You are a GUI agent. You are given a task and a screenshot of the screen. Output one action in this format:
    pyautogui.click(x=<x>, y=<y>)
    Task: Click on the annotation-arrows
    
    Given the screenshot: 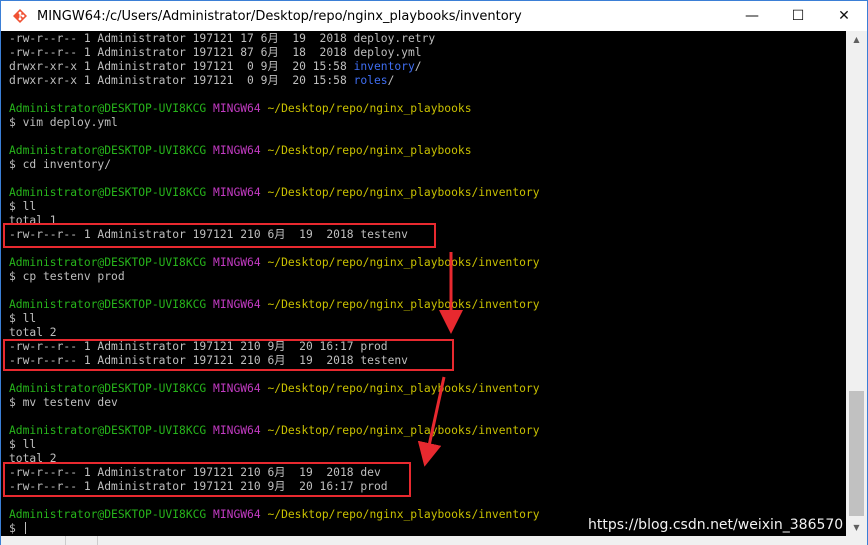 What is the action you would take?
    pyautogui.click(x=440, y=359)
    